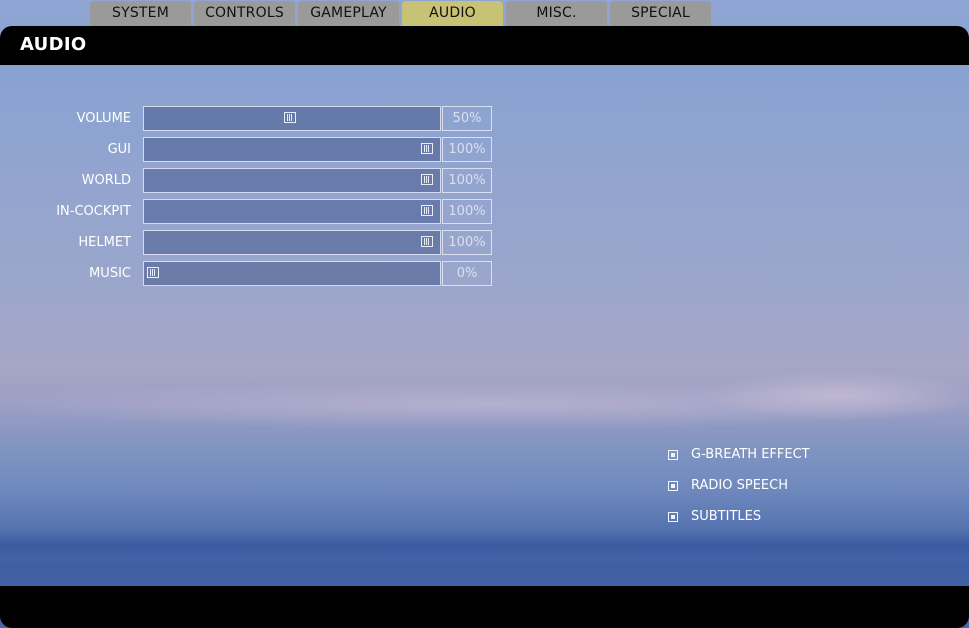 The width and height of the screenshot is (969, 628). I want to click on tab-misc: MISC., so click(556, 13).